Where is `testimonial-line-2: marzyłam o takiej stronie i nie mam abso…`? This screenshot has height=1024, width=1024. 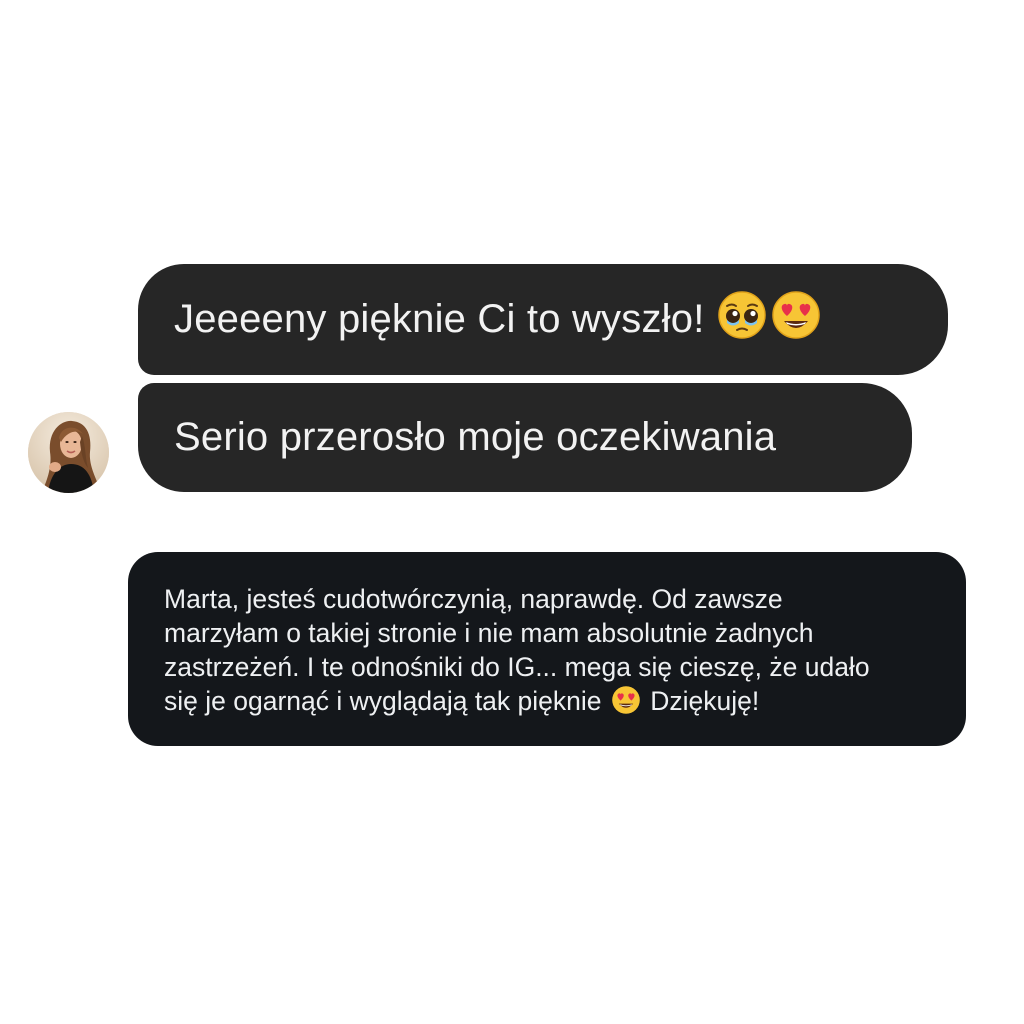 testimonial-line-2: marzyłam o takiej stronie i nie mam abso… is located at coordinates (489, 633).